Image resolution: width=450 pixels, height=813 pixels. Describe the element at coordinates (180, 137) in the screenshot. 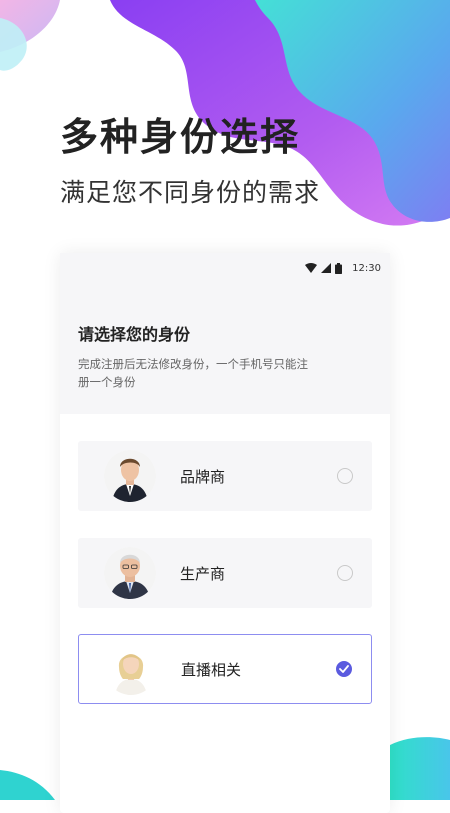

I see `hero-title: 多种身份选择` at that location.